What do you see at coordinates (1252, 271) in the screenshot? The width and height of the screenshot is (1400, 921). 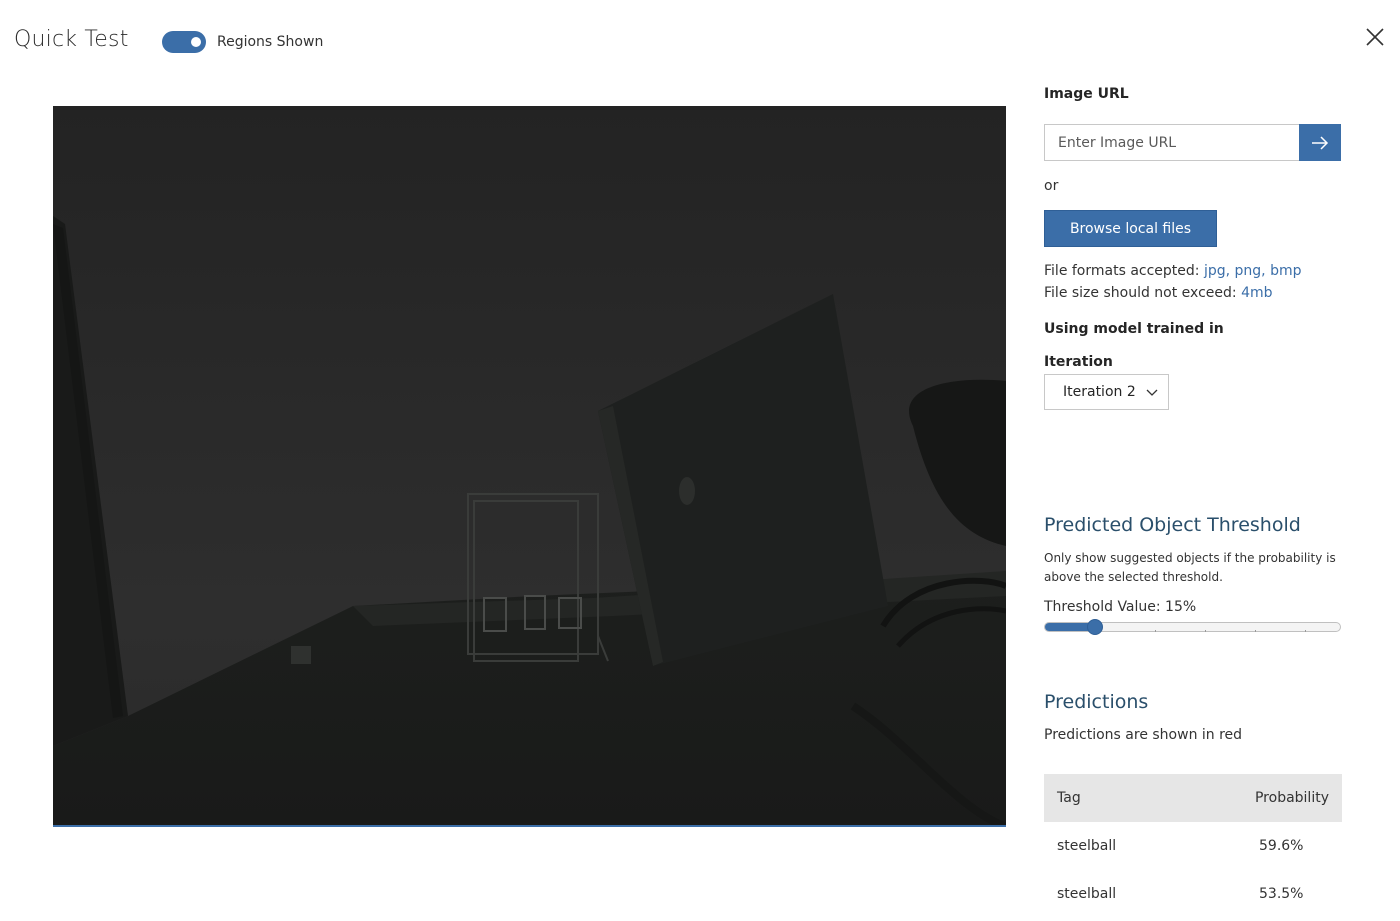 I see `file-formats-value: jpg, png, bmp` at bounding box center [1252, 271].